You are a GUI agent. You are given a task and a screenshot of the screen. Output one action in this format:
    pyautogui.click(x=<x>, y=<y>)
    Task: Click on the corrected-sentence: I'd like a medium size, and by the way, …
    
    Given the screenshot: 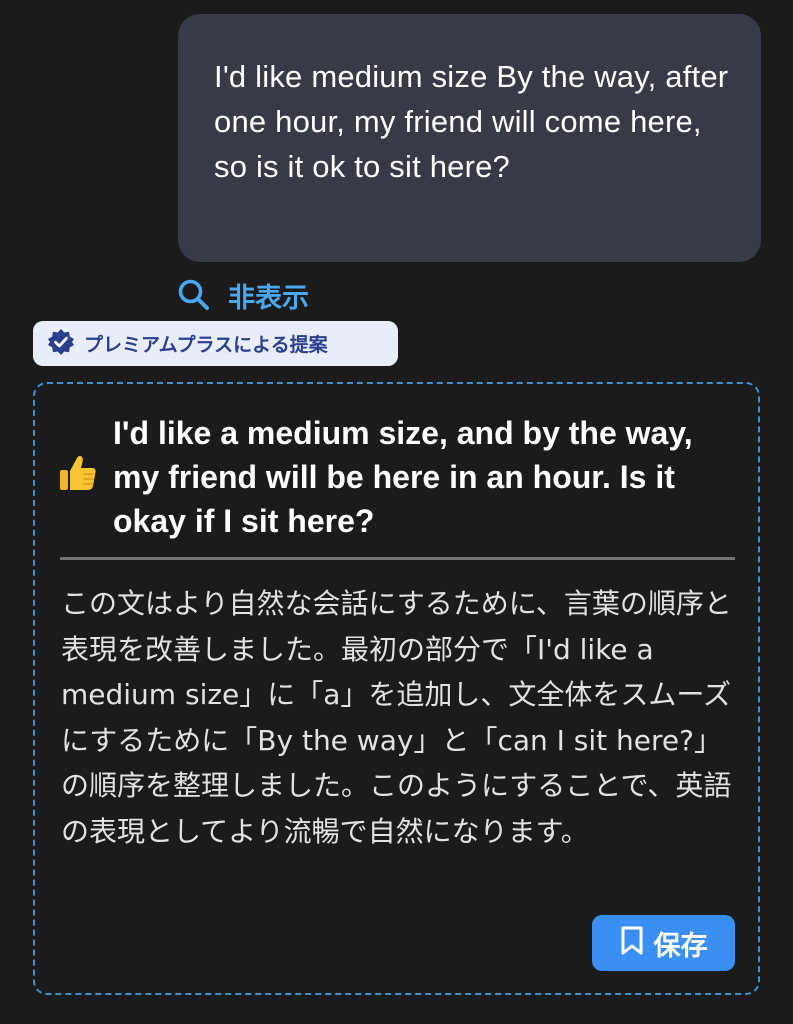 What is the action you would take?
    pyautogui.click(x=403, y=477)
    